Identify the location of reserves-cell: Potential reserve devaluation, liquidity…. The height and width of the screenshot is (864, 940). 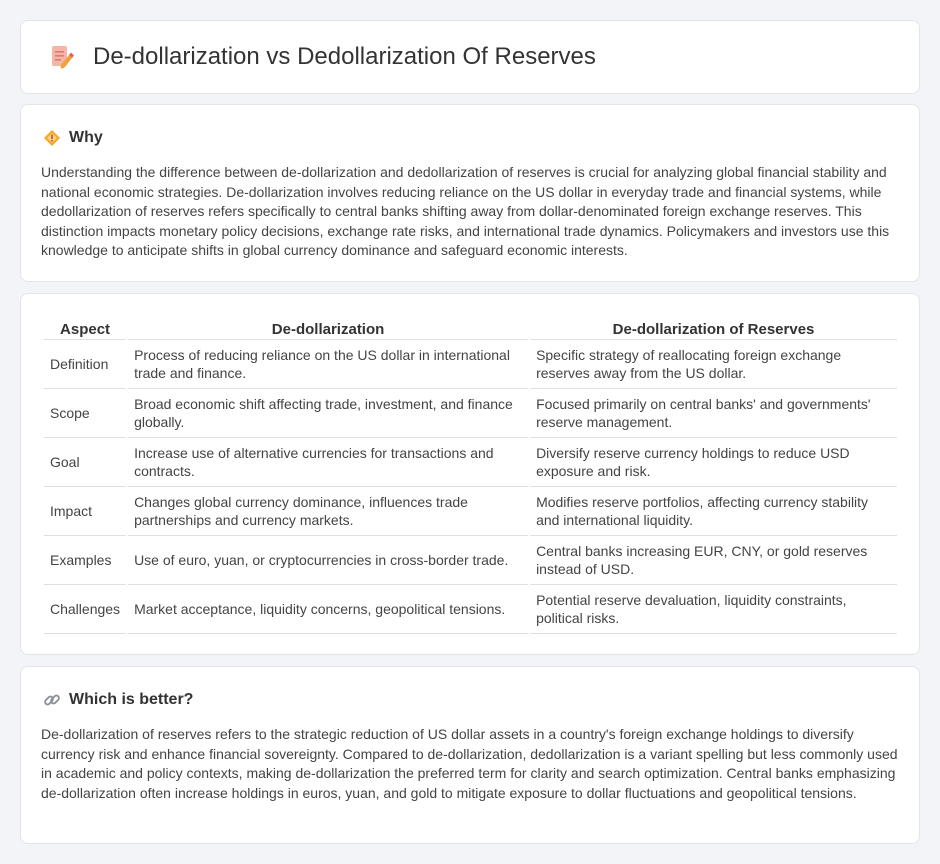
(713, 609).